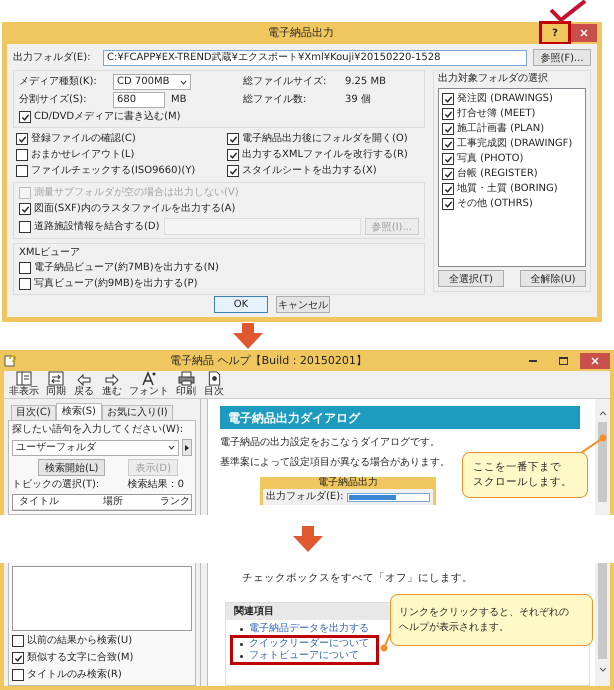 This screenshot has width=614, height=690. What do you see at coordinates (50, 253) in the screenshot?
I see `group-title: XMLビューア` at bounding box center [50, 253].